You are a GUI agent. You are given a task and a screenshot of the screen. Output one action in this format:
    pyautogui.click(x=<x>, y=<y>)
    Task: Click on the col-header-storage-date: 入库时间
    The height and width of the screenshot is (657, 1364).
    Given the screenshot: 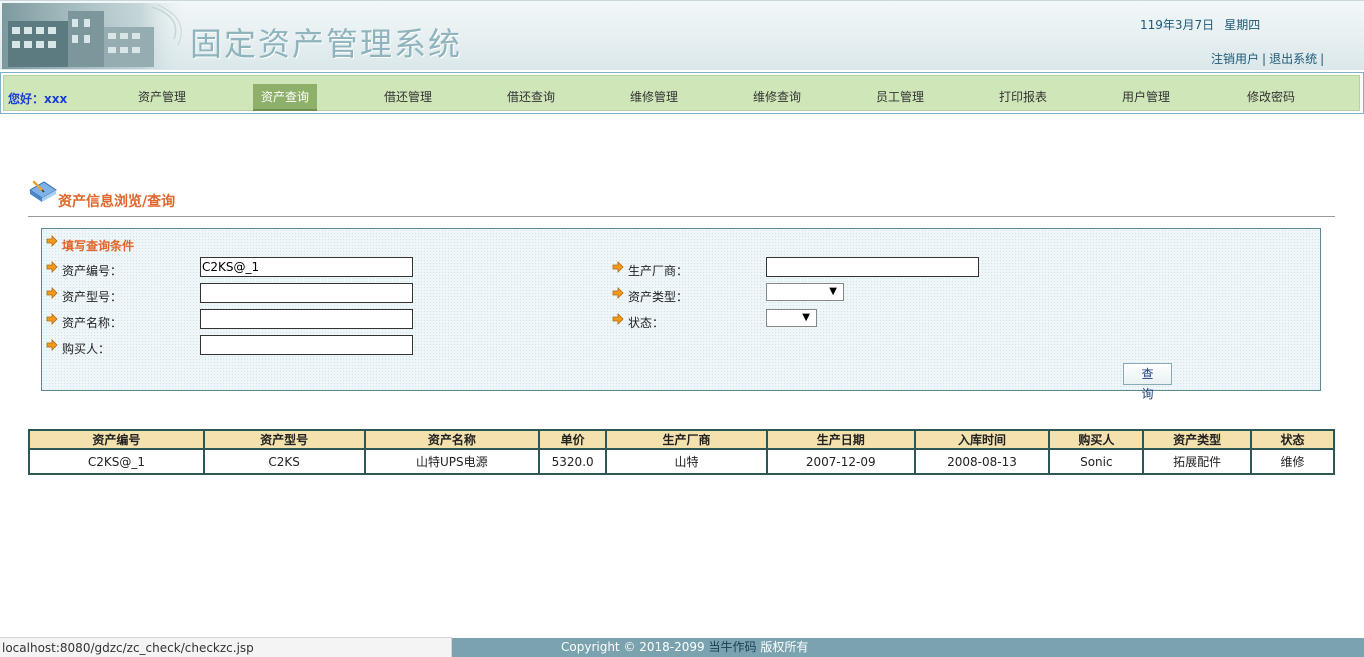 What is the action you would take?
    pyautogui.click(x=982, y=439)
    